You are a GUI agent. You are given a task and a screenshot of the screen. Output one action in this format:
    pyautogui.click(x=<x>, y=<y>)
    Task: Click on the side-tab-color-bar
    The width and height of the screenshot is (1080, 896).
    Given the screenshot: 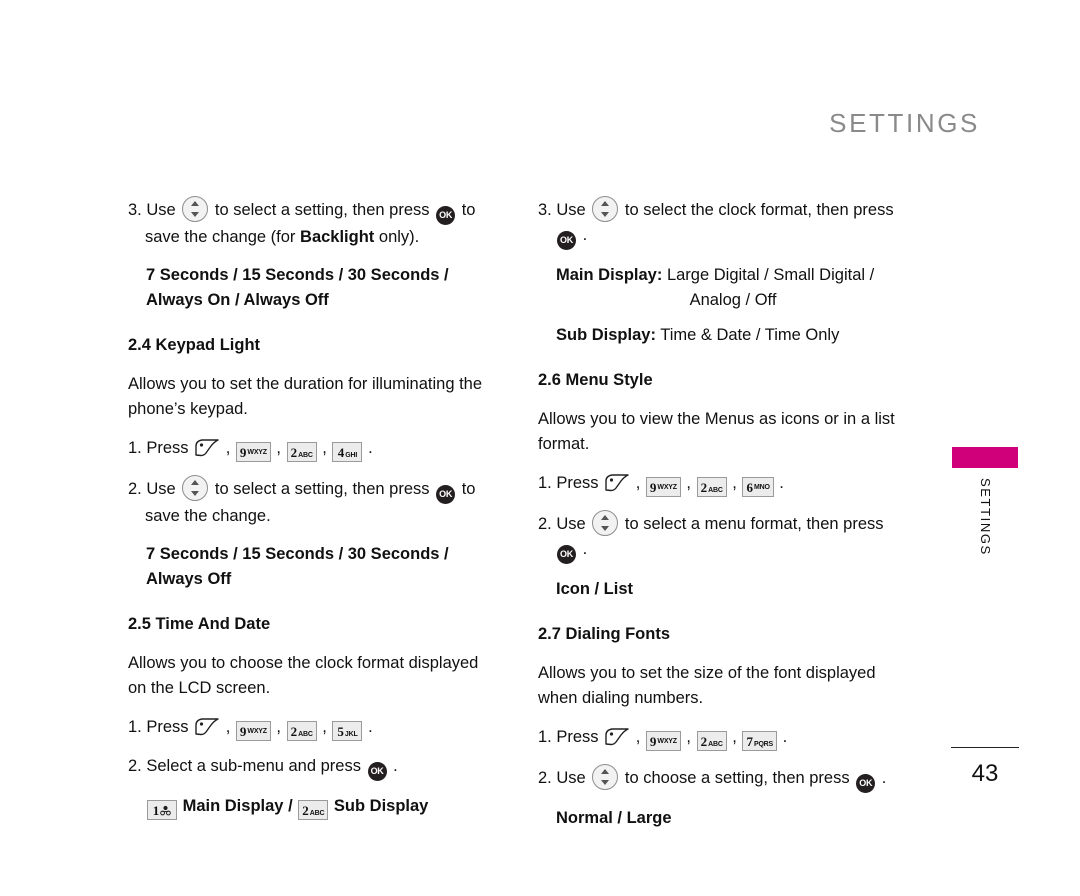 What is the action you would take?
    pyautogui.click(x=985, y=457)
    